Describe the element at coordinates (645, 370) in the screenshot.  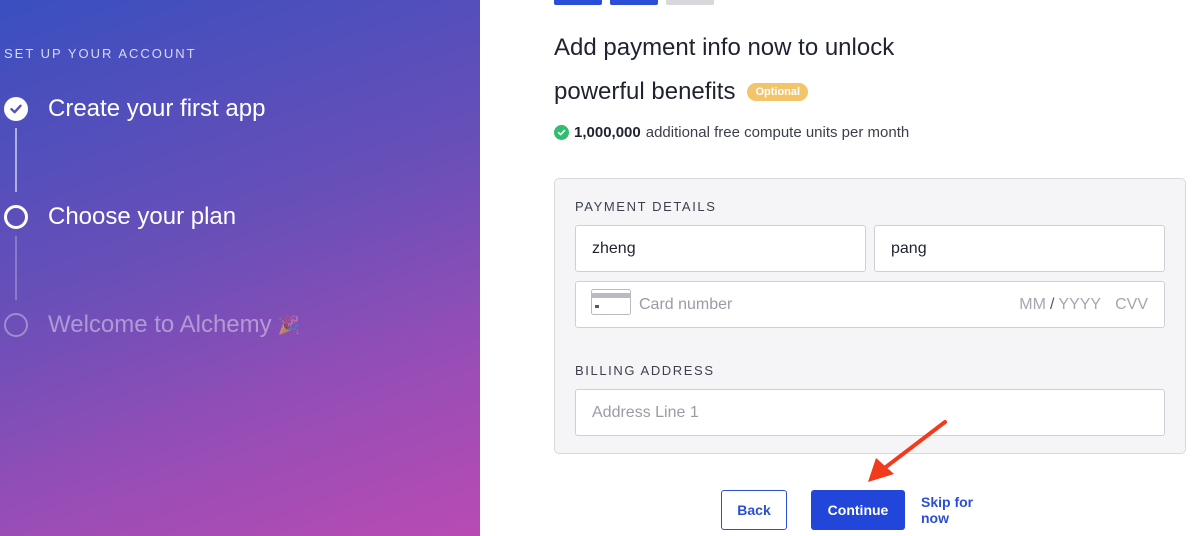
I see `billing-address-label: BILLING ADDRESS` at that location.